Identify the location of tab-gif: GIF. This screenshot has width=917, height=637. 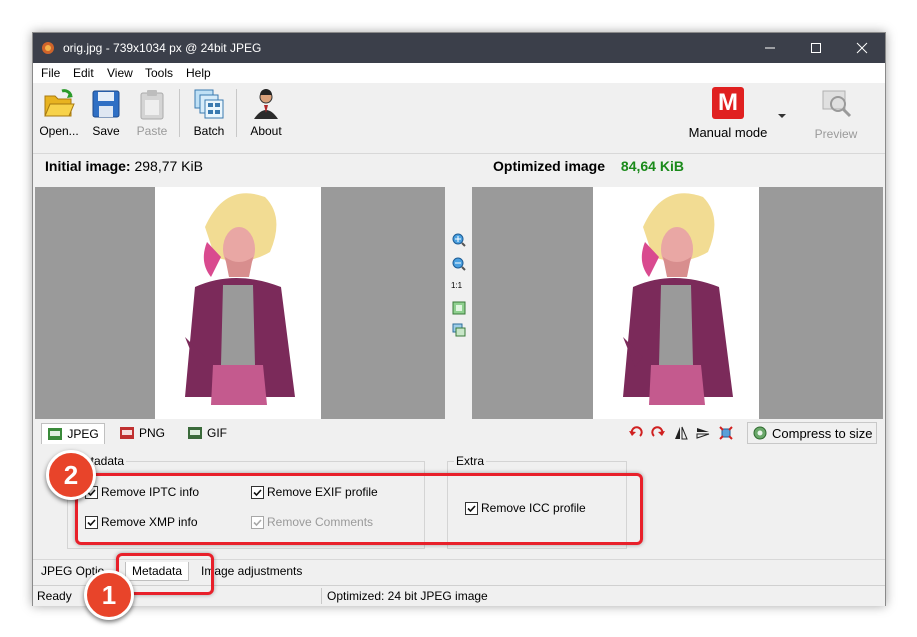
(207, 433).